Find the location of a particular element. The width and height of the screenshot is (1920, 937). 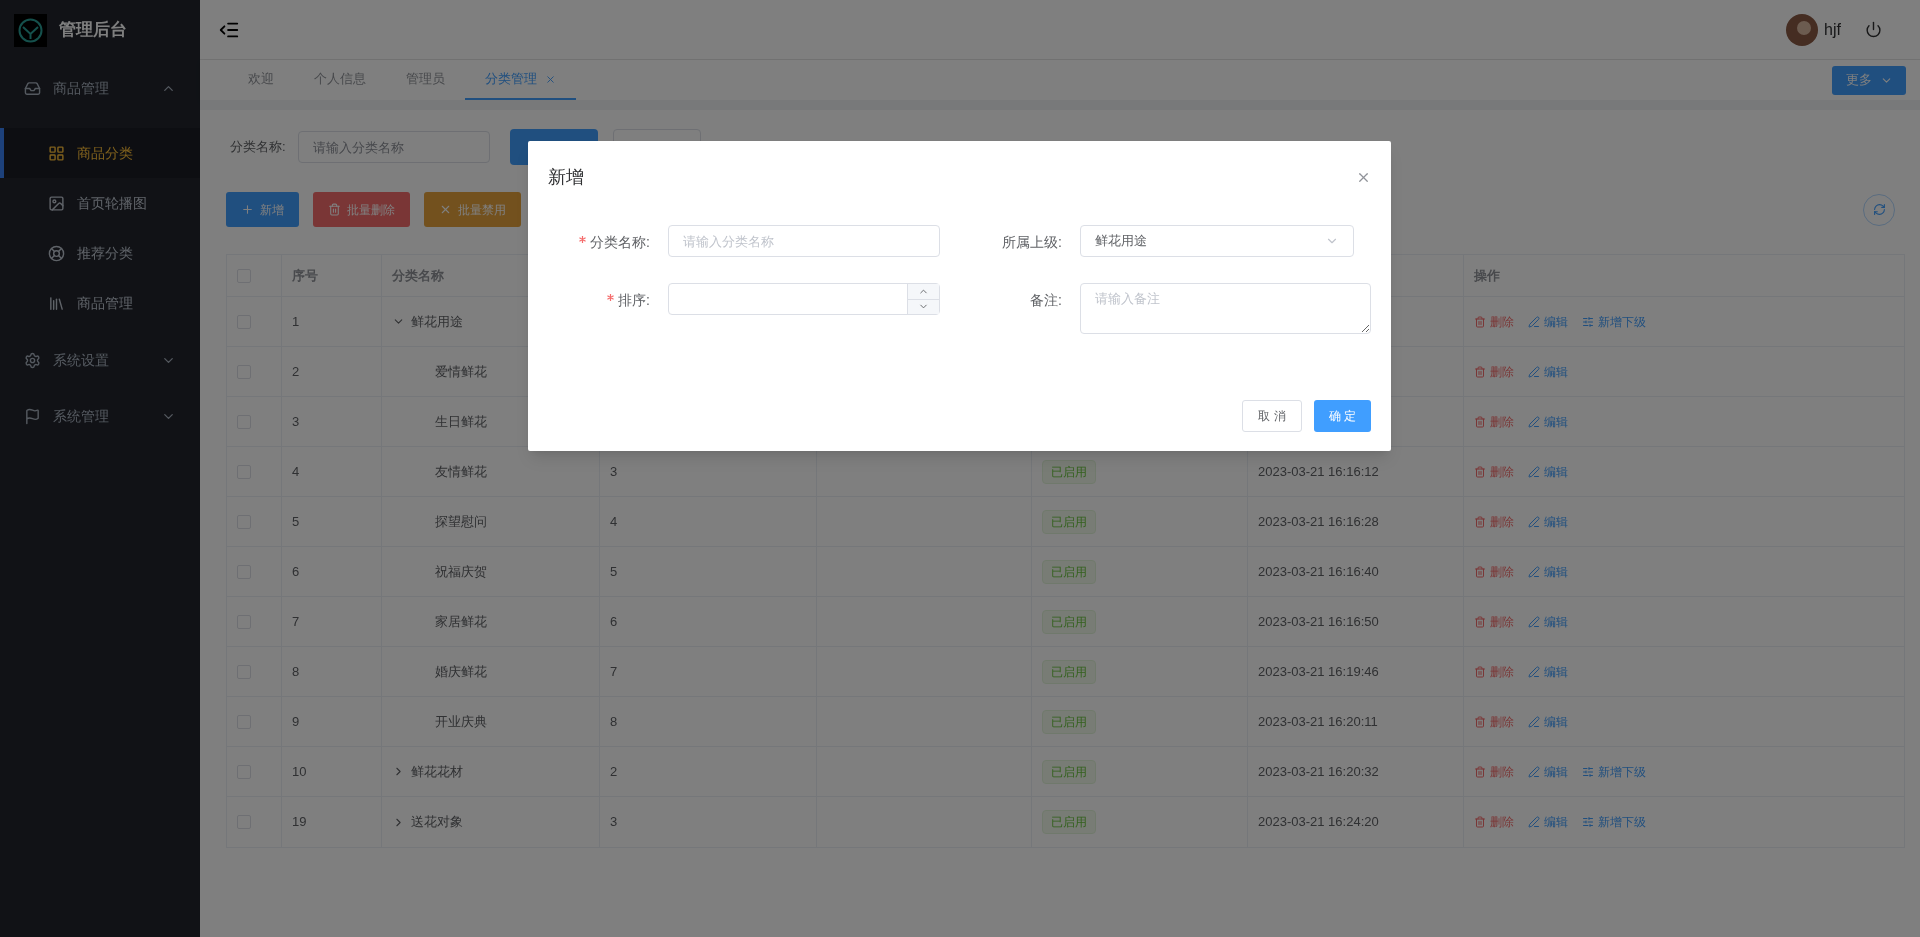

menu-item: 商品分类 is located at coordinates (100, 153).